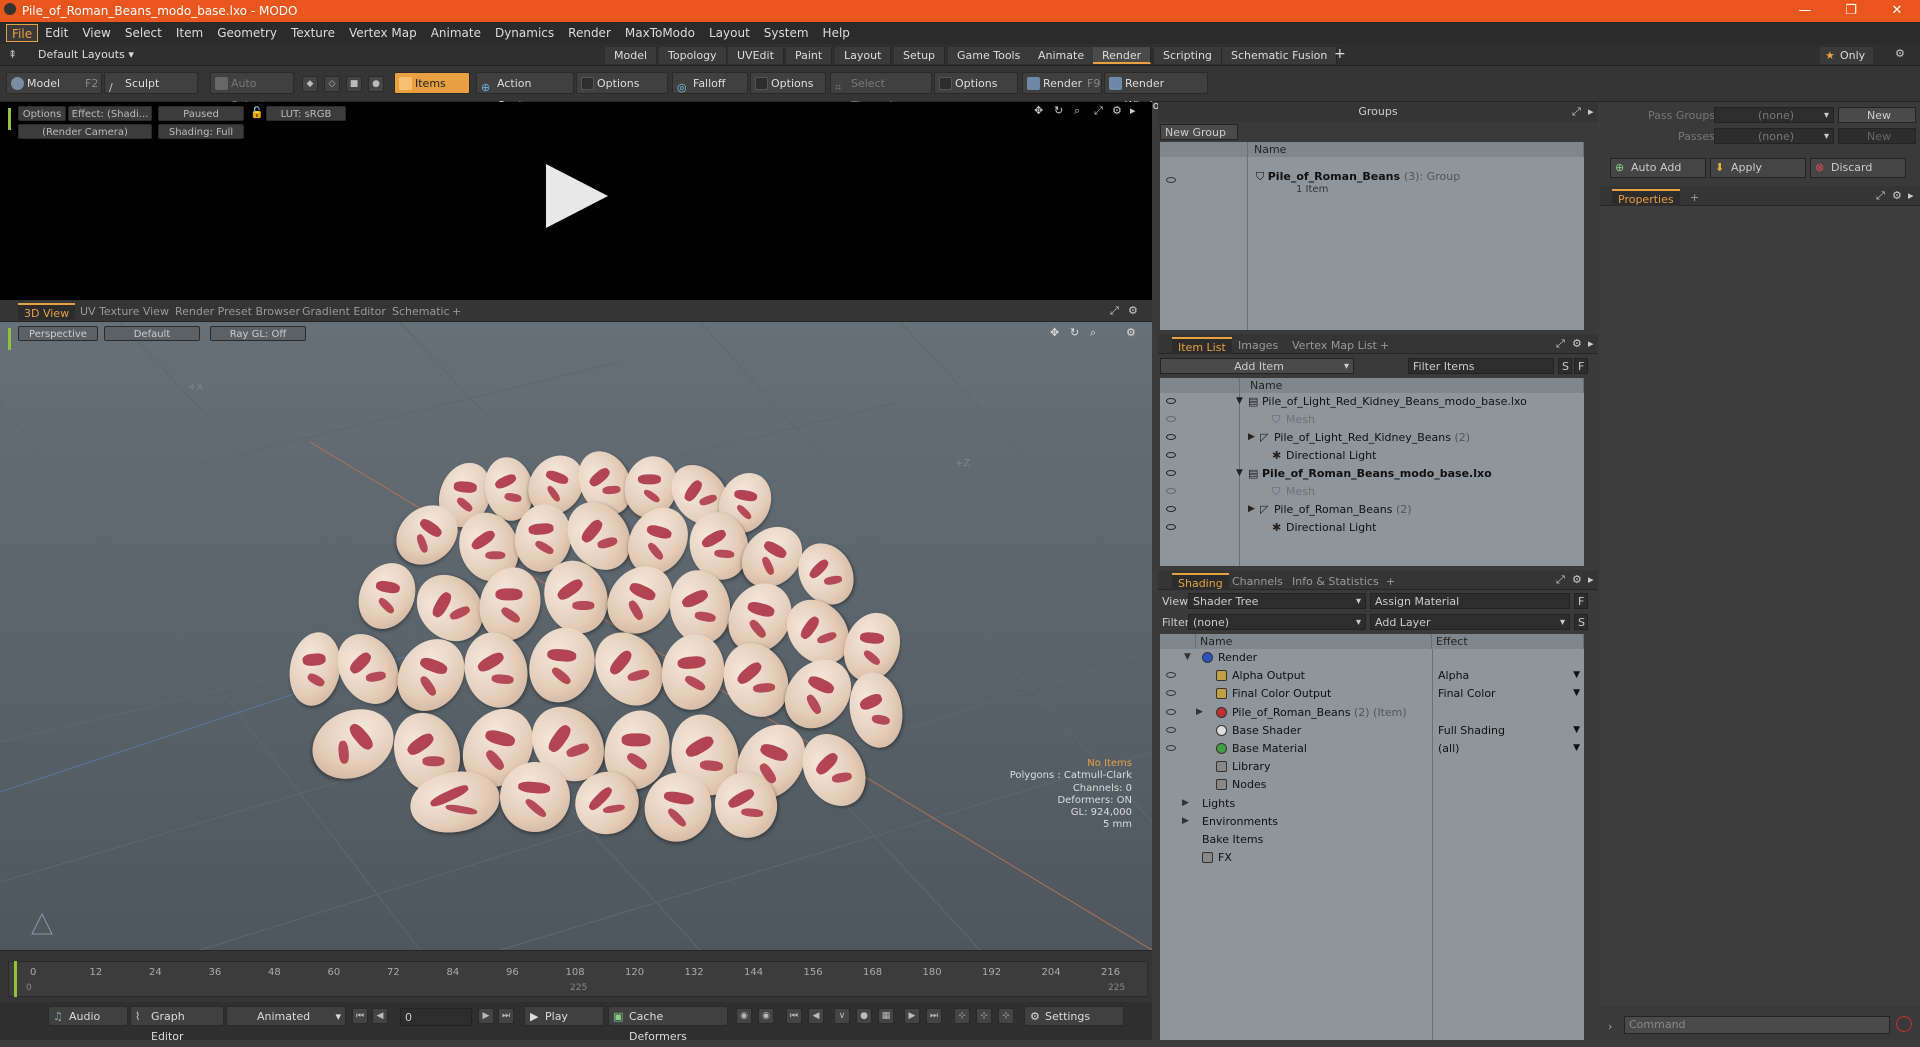 The height and width of the screenshot is (1047, 1920). I want to click on shading-f-button: F, so click(1581, 601).